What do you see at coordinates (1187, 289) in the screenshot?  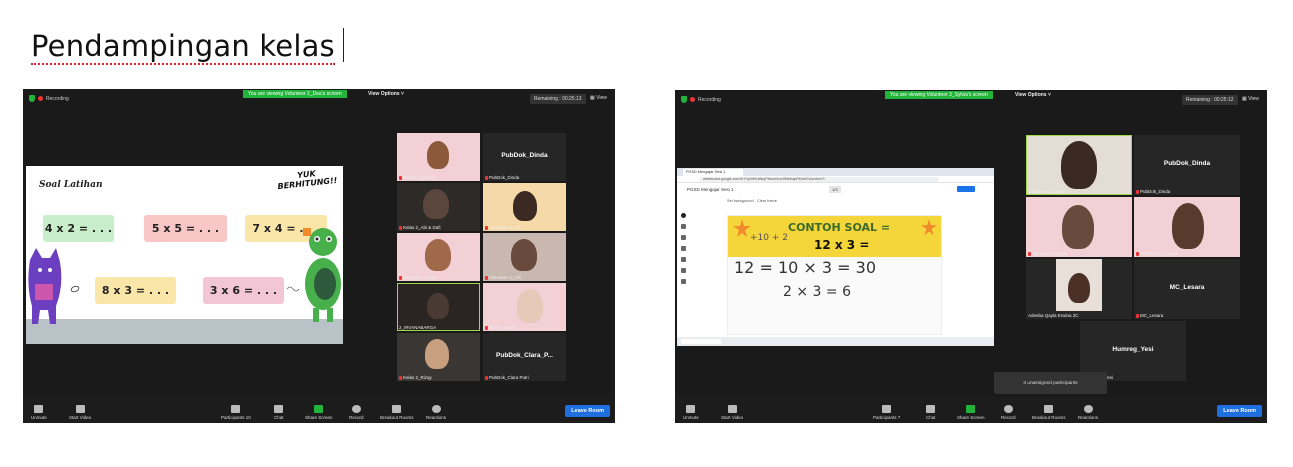 I see `participant-tile: MC_Lesara MC_Lesara` at bounding box center [1187, 289].